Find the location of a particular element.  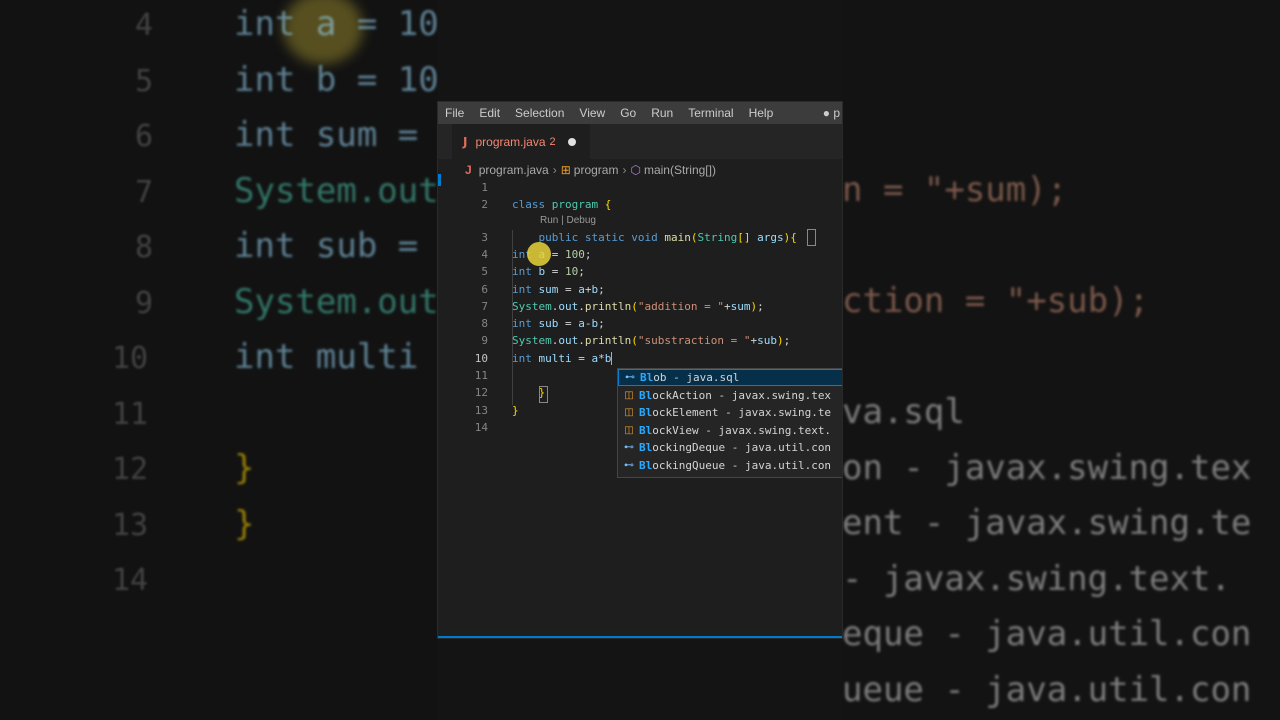

line-number: 14 is located at coordinates (481, 427).